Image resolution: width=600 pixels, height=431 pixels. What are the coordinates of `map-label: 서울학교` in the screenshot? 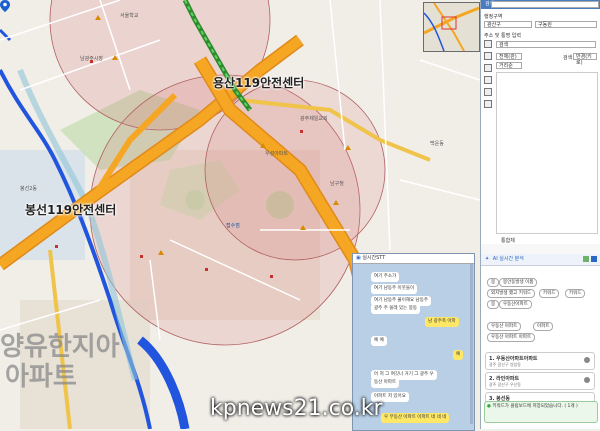 It's located at (129, 16).